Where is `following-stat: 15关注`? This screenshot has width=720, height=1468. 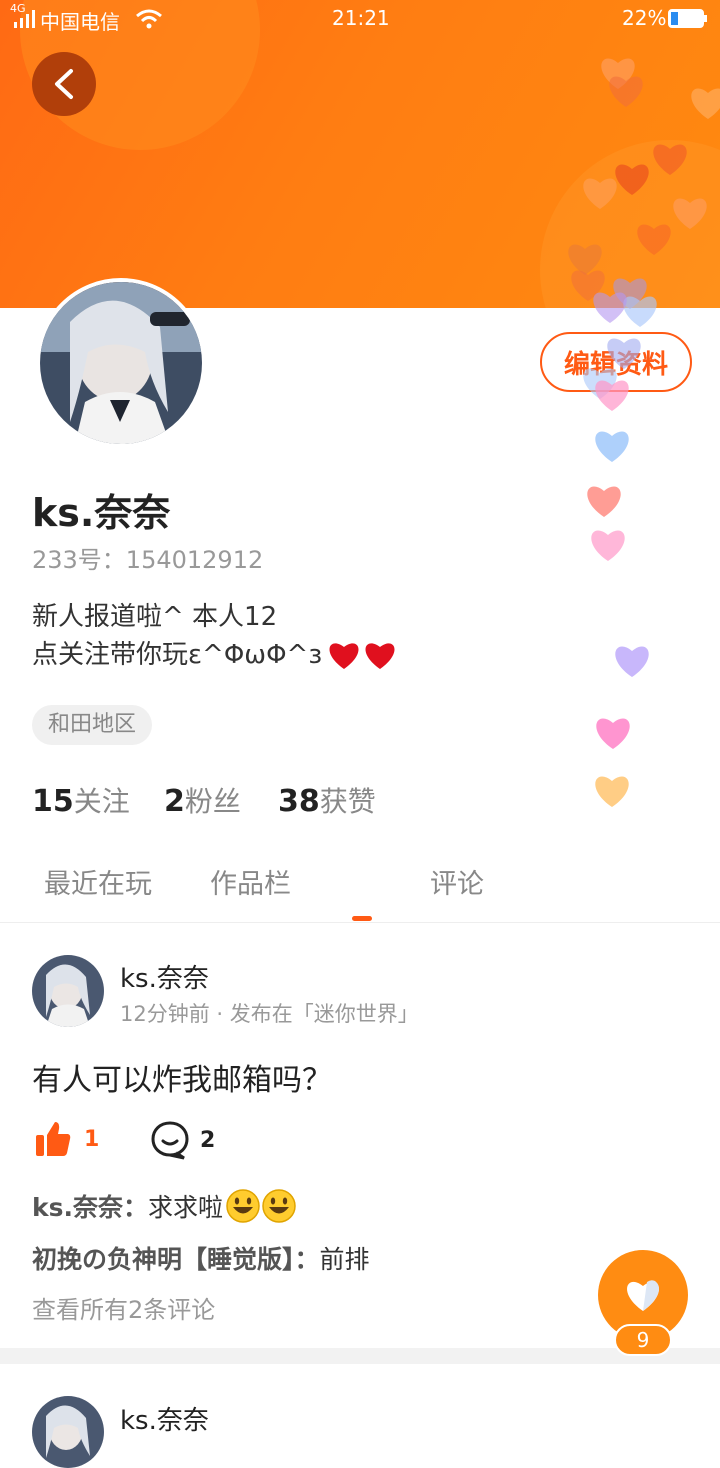
following-stat: 15关注 is located at coordinates (81, 800).